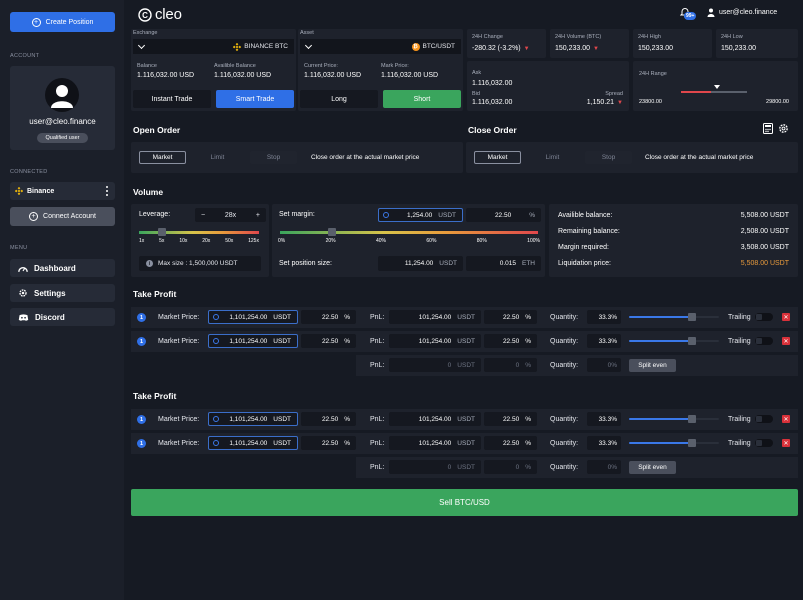 This screenshot has height=600, width=803. I want to click on instant-trade-tab: Instant Trade, so click(172, 99).